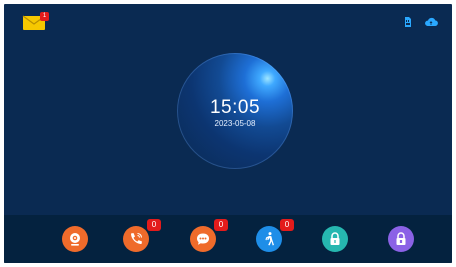  I want to click on dock-unlock-2-button, so click(401, 239).